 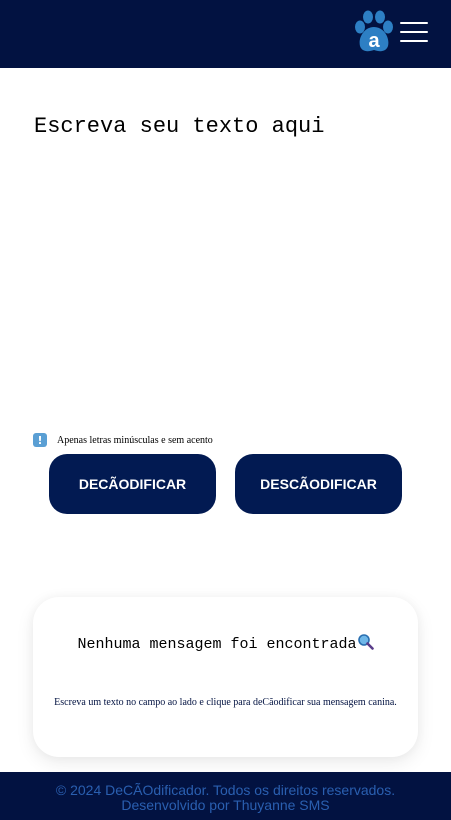 I want to click on hamburger-menu-icon, so click(x=414, y=32).